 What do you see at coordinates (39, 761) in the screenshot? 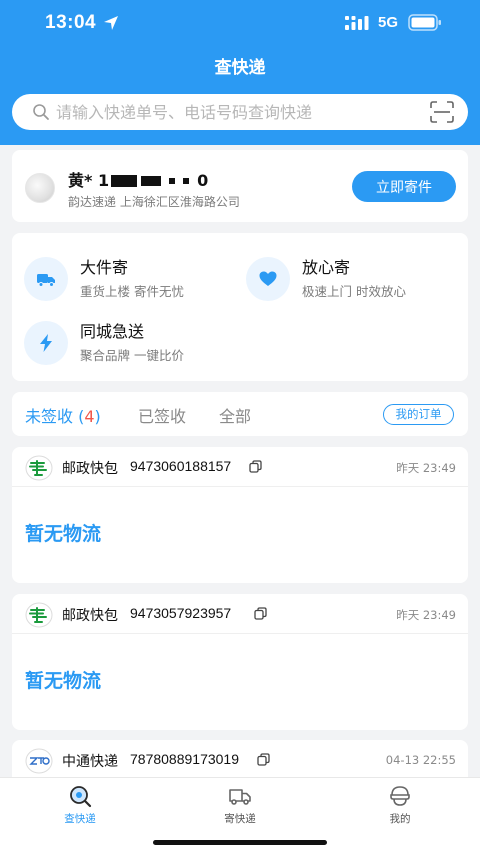
I see `zto-logo-icon` at bounding box center [39, 761].